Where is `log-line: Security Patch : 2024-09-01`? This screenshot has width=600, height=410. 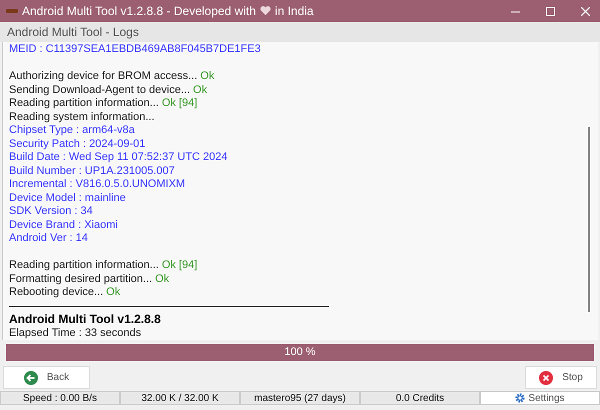 log-line: Security Patch : 2024-09-01 is located at coordinates (77, 144).